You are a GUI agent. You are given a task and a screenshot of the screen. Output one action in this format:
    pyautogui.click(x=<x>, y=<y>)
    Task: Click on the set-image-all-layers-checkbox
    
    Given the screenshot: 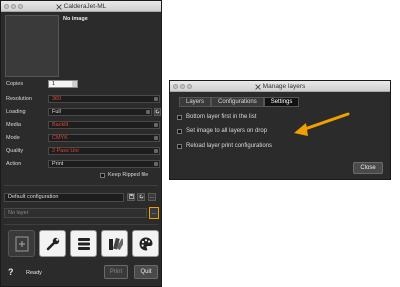 What is the action you would take?
    pyautogui.click(x=179, y=131)
    